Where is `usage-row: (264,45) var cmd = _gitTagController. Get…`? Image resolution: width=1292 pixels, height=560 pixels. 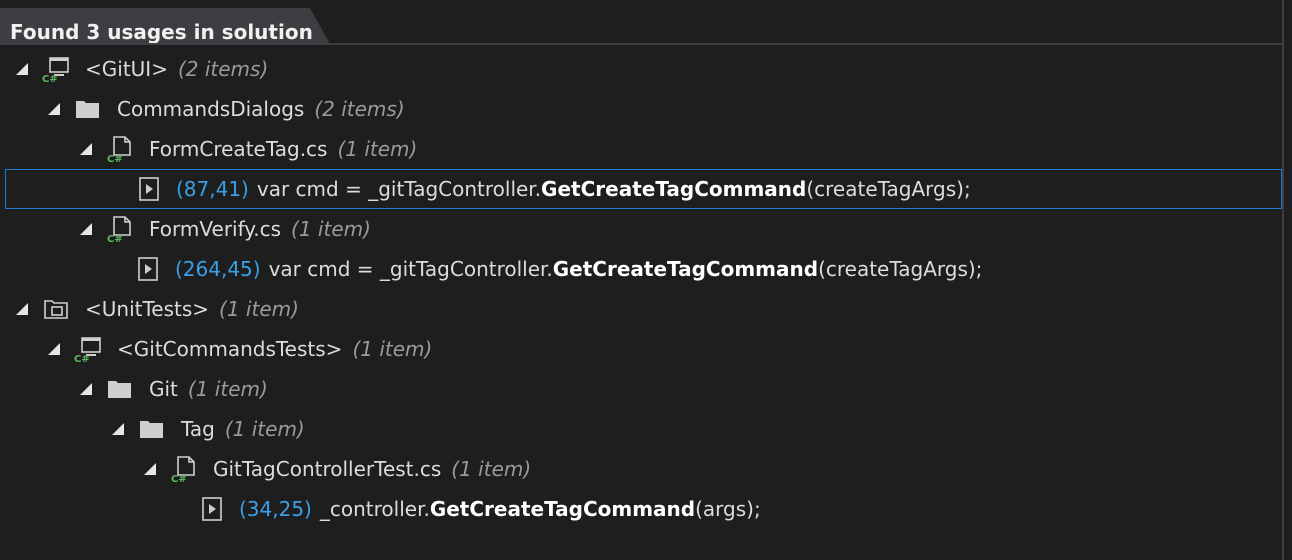
usage-row: (264,45) var cmd = _gitTagController. Get… is located at coordinates (641, 269).